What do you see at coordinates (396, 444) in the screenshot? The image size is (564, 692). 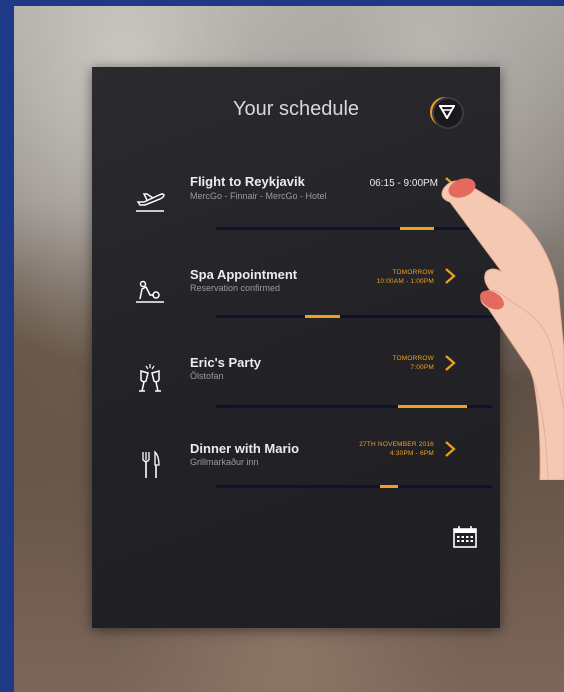 I see `item-time-date: 27TH NOVEMBER 2016` at bounding box center [396, 444].